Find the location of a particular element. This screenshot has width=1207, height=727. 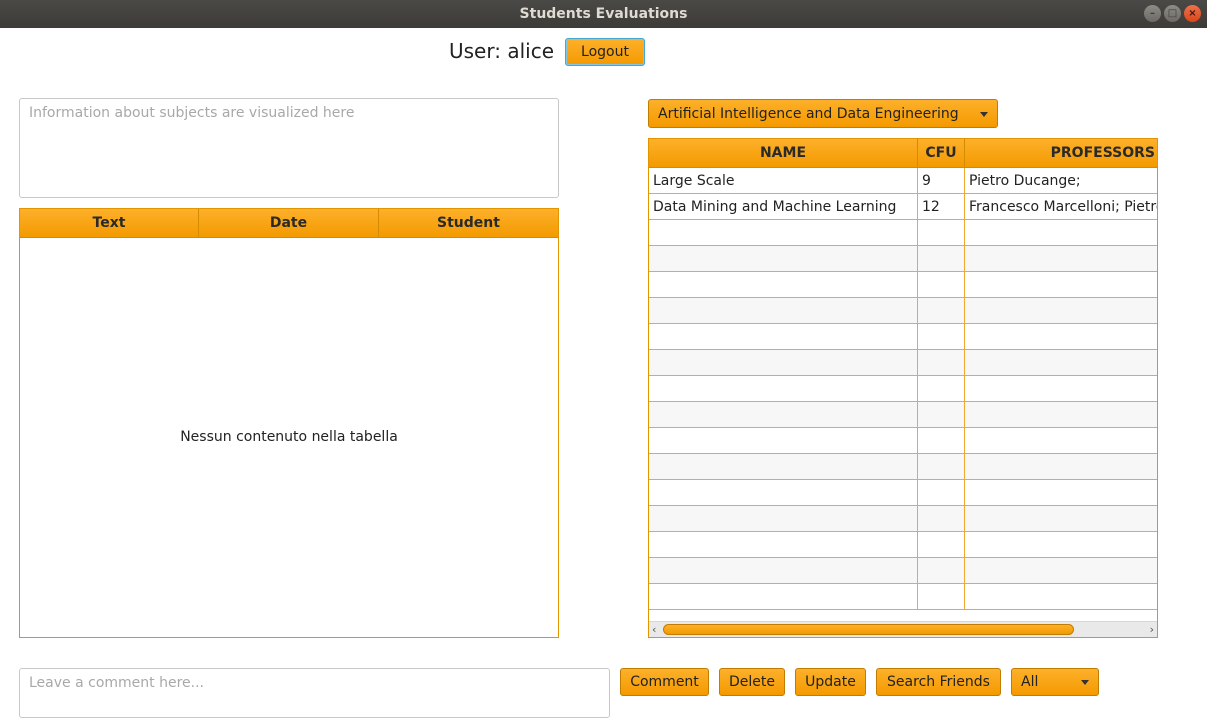

update-button: Update is located at coordinates (830, 682).